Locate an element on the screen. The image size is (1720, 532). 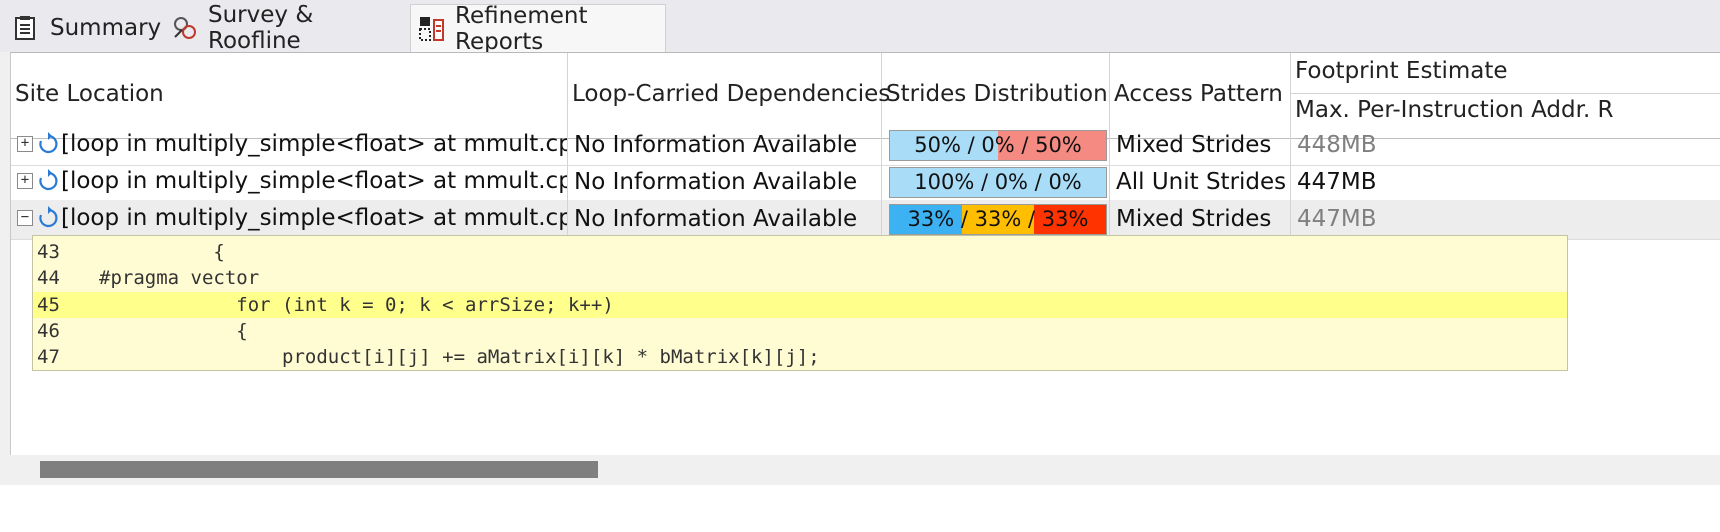
summary-icon is located at coordinates (25, 28).